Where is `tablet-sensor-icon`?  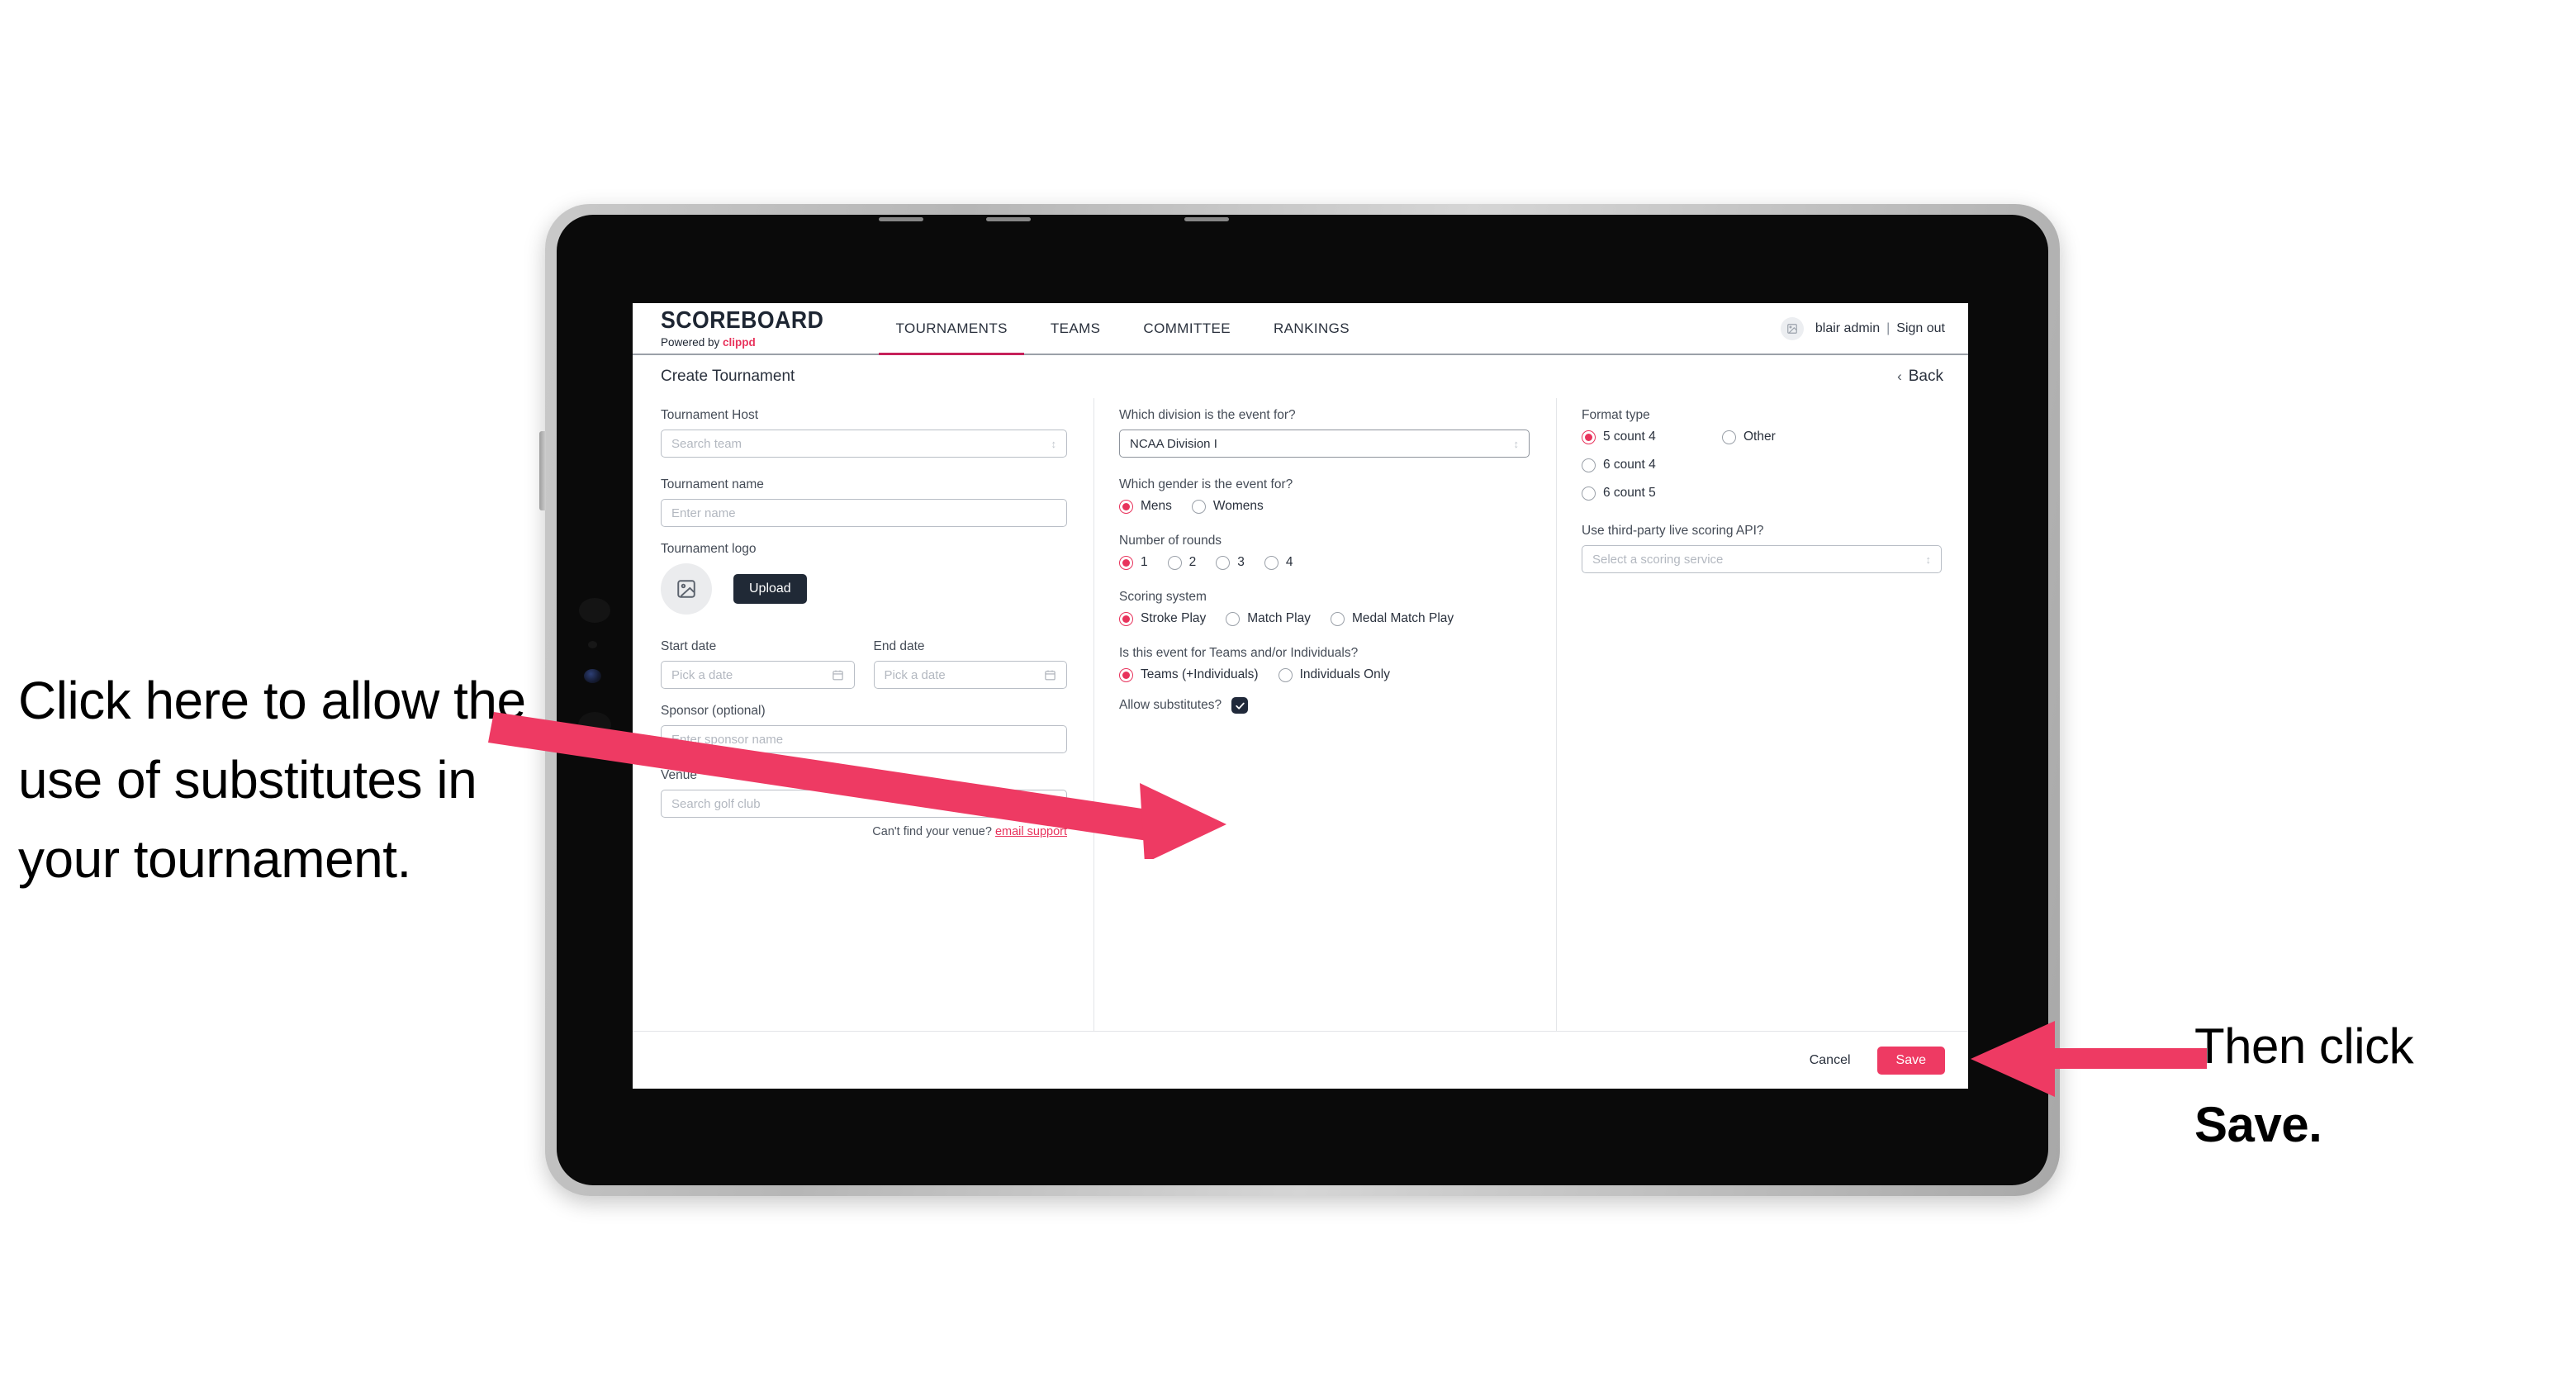
tablet-sensor-icon is located at coordinates (592, 644).